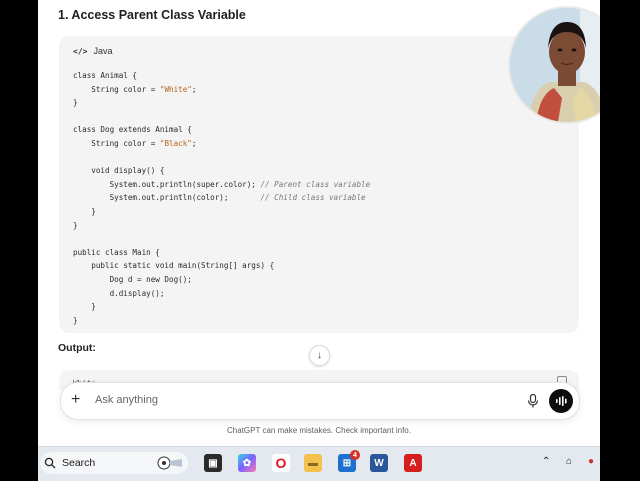 The width and height of the screenshot is (640, 481). I want to click on code-token: // Parent class variable, so click(315, 184).